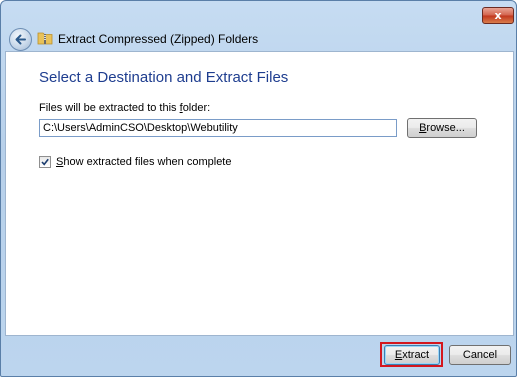 The height and width of the screenshot is (377, 517). What do you see at coordinates (45, 38) in the screenshot?
I see `zip-folder-icon` at bounding box center [45, 38].